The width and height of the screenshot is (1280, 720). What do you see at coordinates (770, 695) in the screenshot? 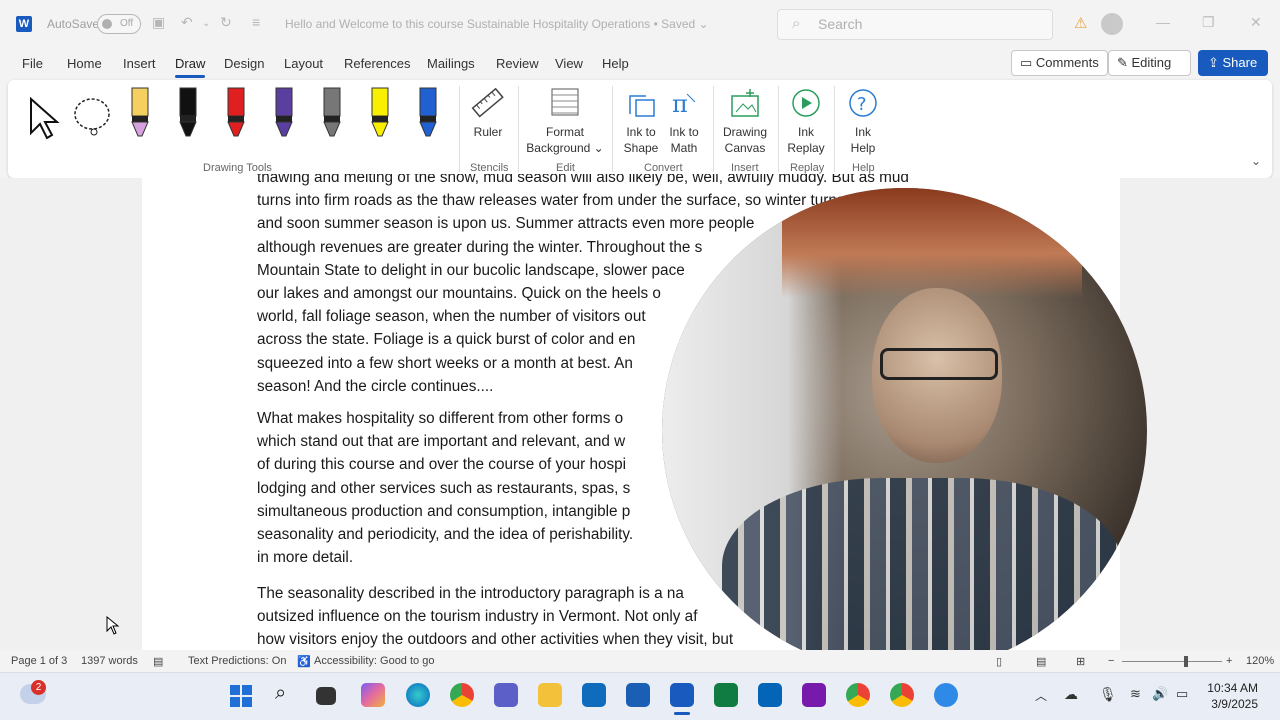
I see `outlook-icon` at bounding box center [770, 695].